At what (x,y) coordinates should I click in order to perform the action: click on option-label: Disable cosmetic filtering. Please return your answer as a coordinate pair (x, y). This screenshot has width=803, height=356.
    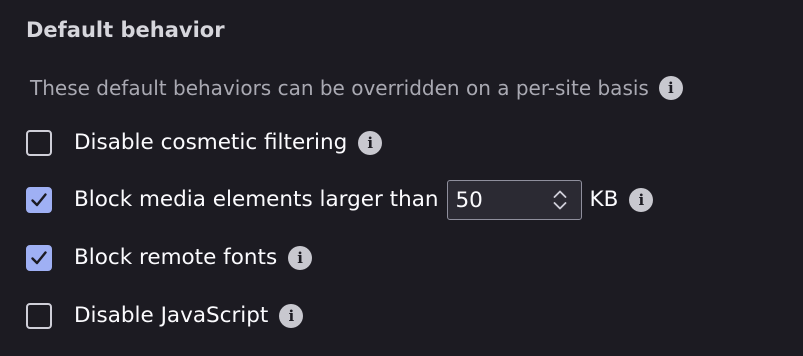
    Looking at the image, I should click on (211, 142).